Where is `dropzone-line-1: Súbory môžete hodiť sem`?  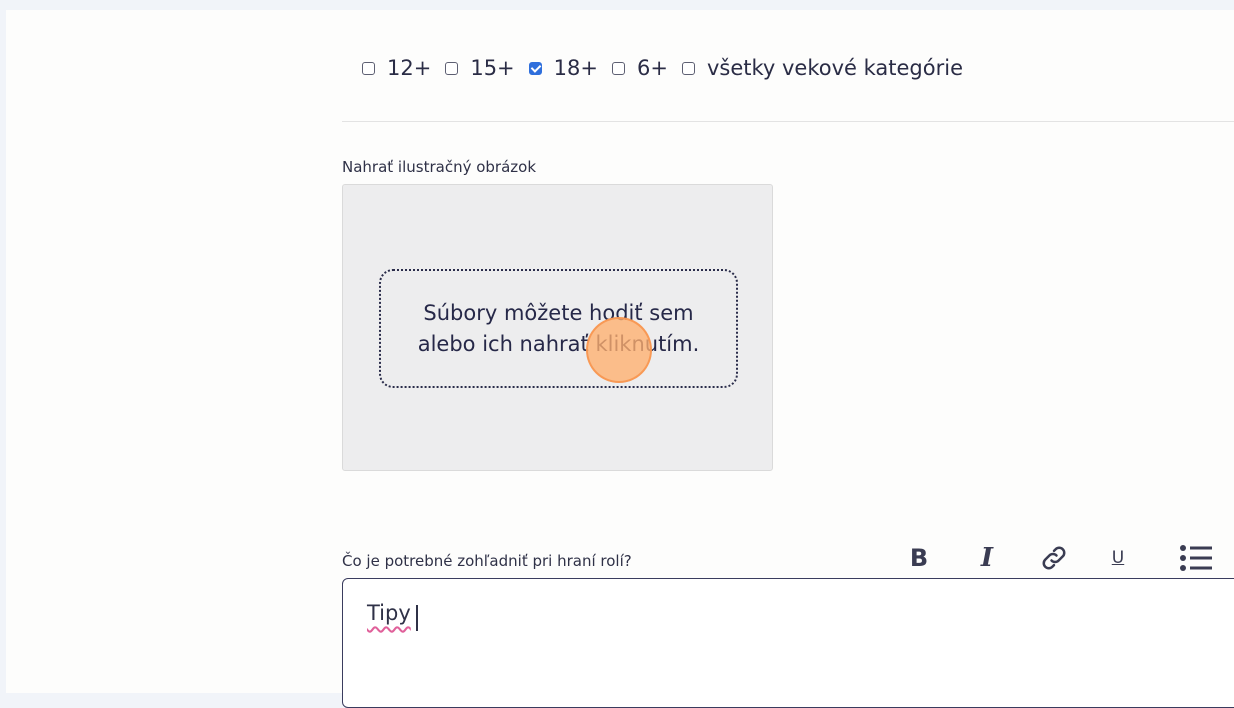 dropzone-line-1: Súbory môžete hodiť sem is located at coordinates (558, 312).